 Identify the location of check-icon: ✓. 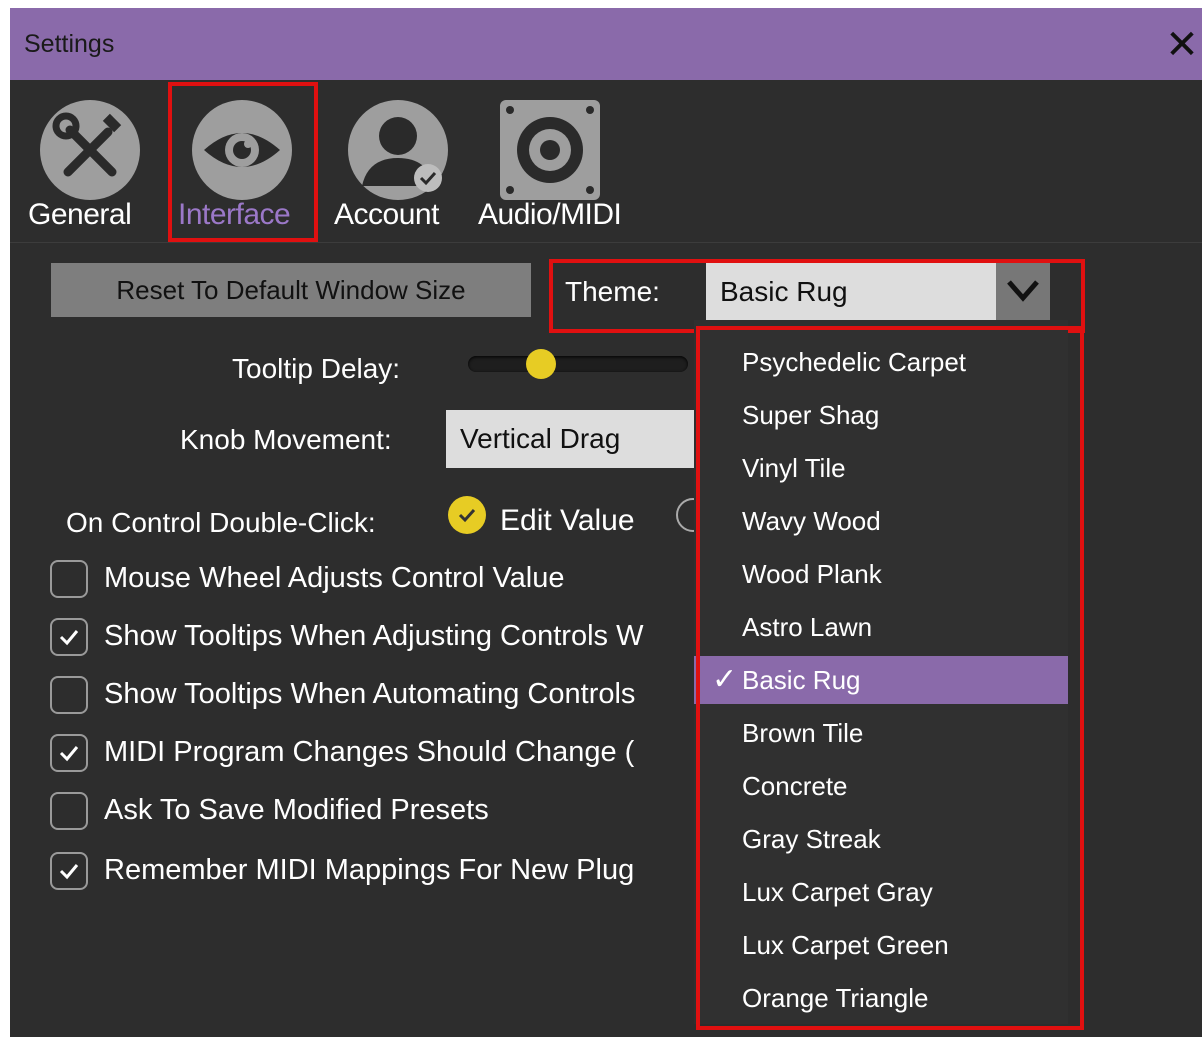
(725, 679).